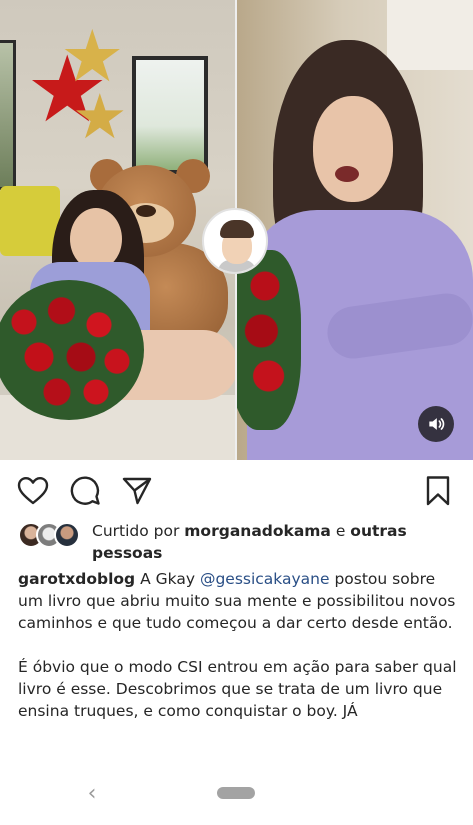 The height and width of the screenshot is (825, 473). What do you see at coordinates (257, 531) in the screenshot?
I see `liker-username: morganadokama` at bounding box center [257, 531].